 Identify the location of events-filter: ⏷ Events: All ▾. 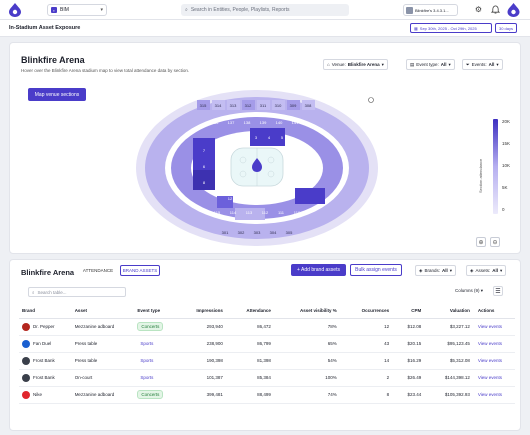
(482, 64).